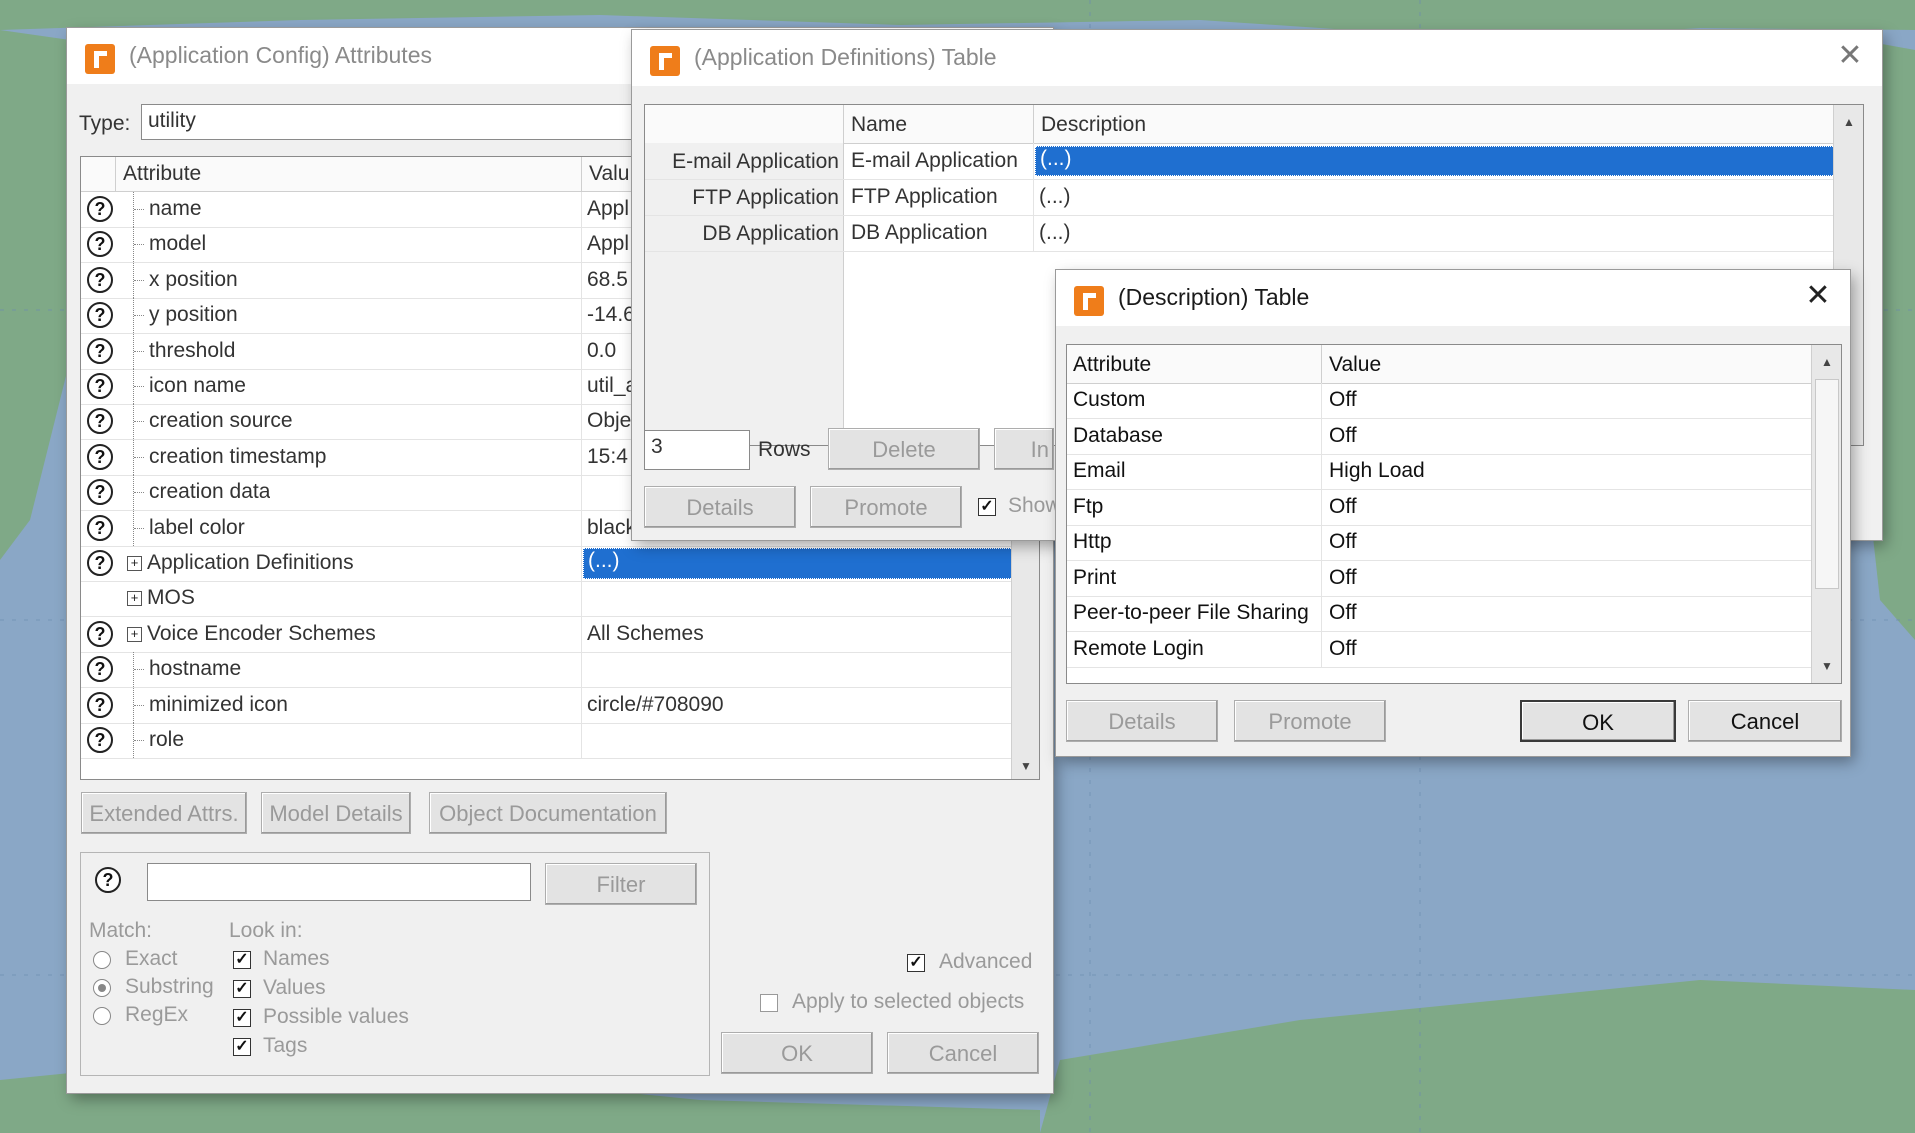 The height and width of the screenshot is (1133, 1915). What do you see at coordinates (548, 813) in the screenshot?
I see `object-documentation-button: Object Documentation` at bounding box center [548, 813].